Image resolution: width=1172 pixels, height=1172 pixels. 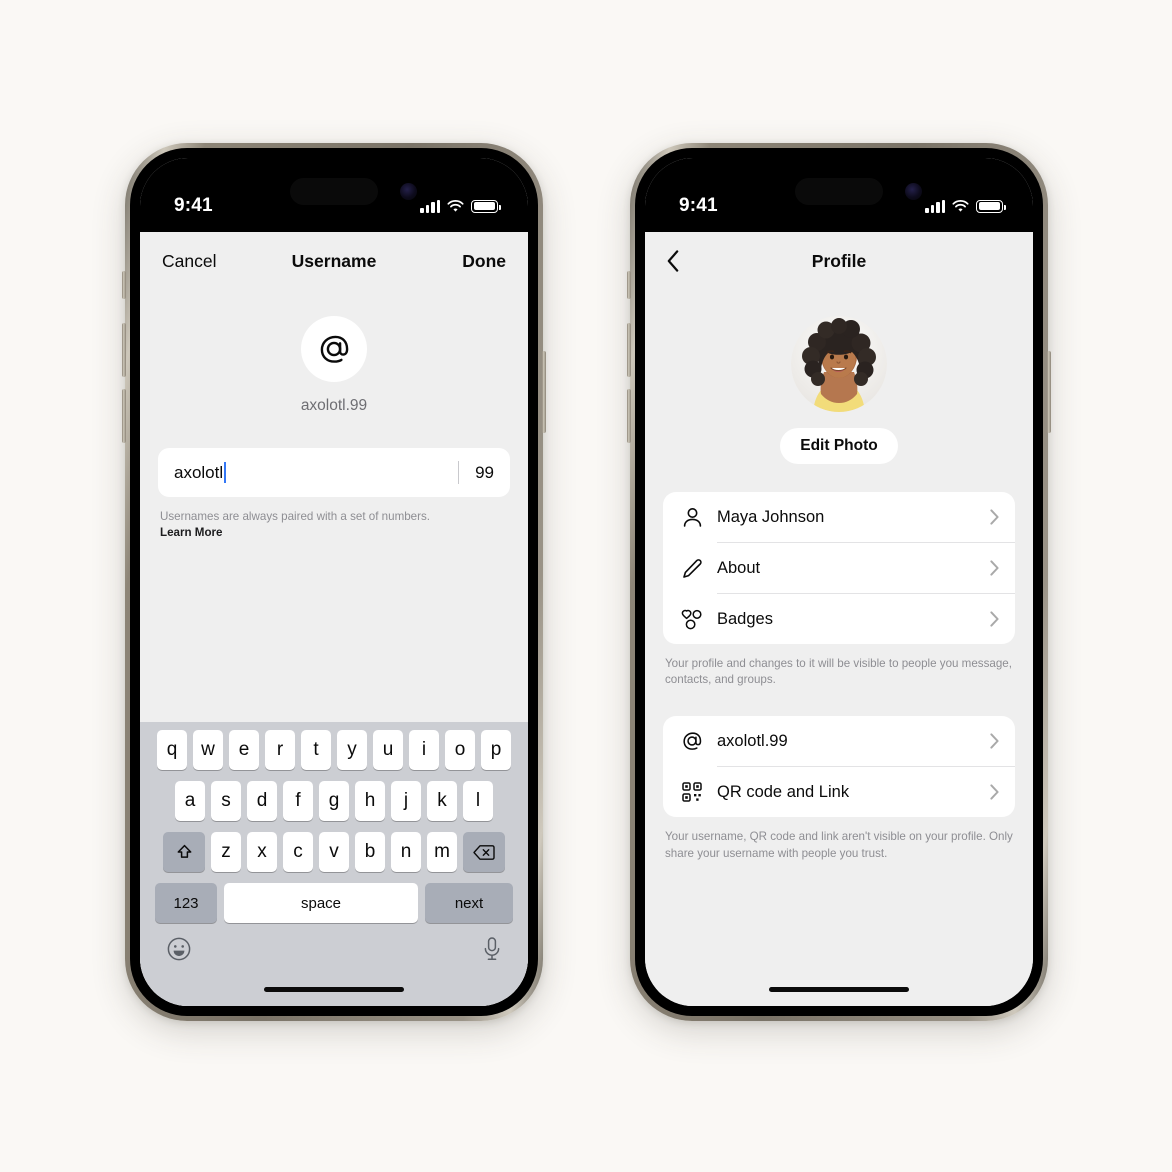 I want to click on keyboard-row-2: a s d f g h j k l, so click(x=334, y=801).